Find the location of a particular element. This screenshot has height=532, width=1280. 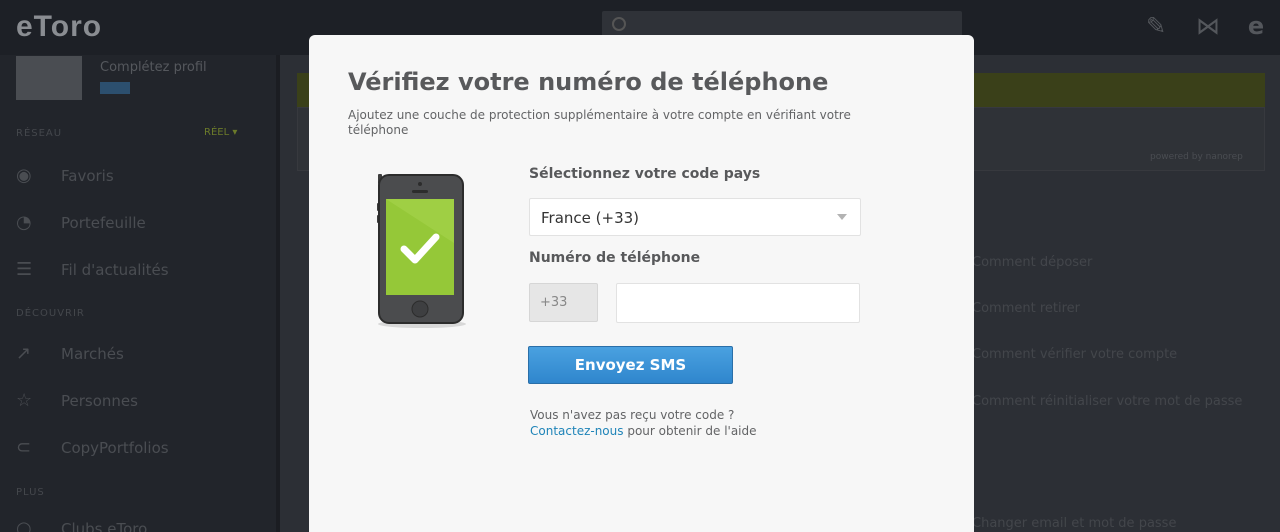

sidebar-item-label: Personnes is located at coordinates (99, 401).